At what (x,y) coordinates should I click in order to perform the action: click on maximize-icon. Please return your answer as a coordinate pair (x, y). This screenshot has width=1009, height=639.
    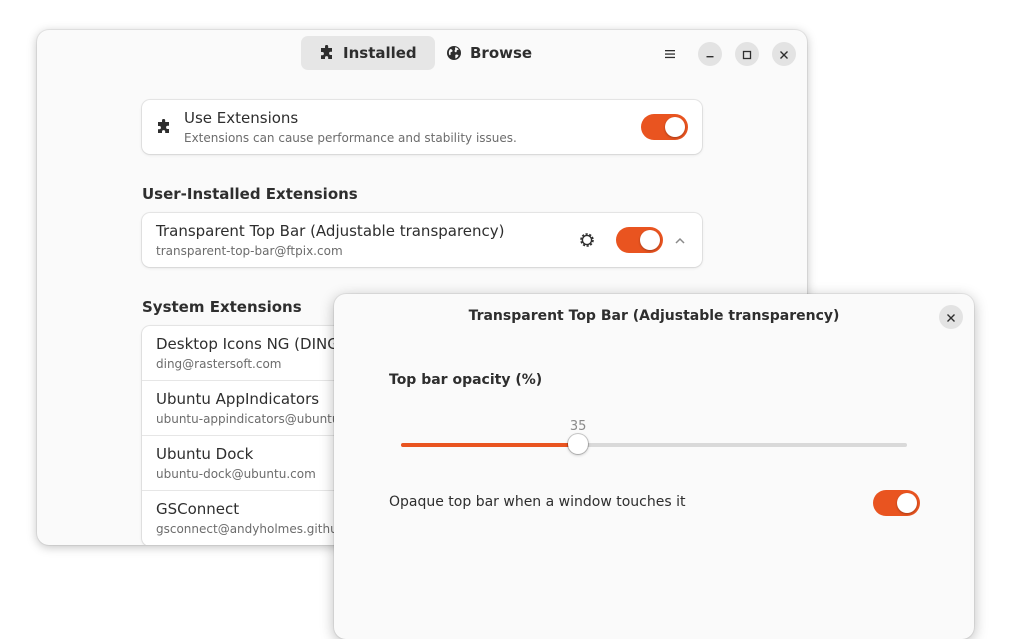
    Looking at the image, I should click on (747, 54).